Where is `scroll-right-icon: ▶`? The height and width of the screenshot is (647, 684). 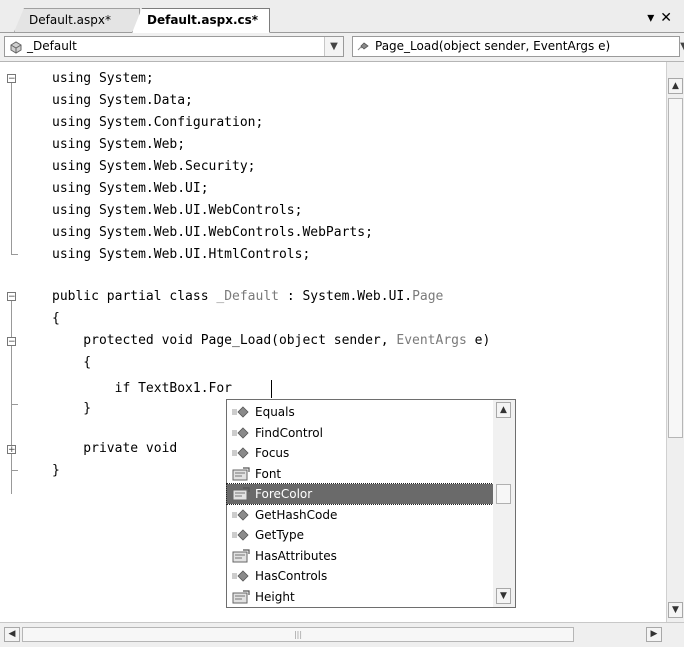 scroll-right-icon: ▶ is located at coordinates (654, 634).